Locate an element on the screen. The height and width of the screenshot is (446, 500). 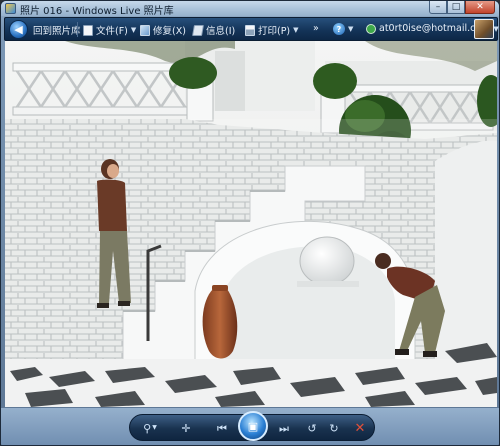
maximize-button: □ is located at coordinates (456, 7).